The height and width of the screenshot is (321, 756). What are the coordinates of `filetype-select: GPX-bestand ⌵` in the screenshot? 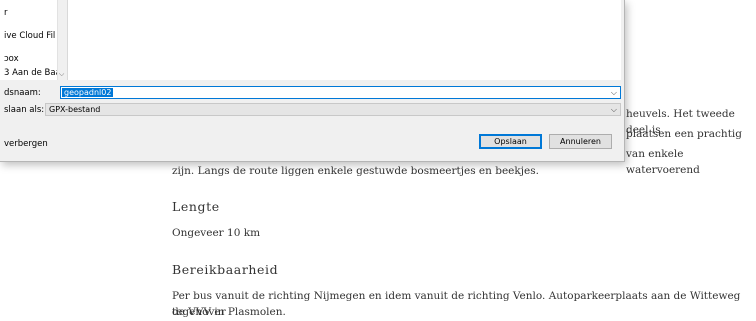 It's located at (333, 109).